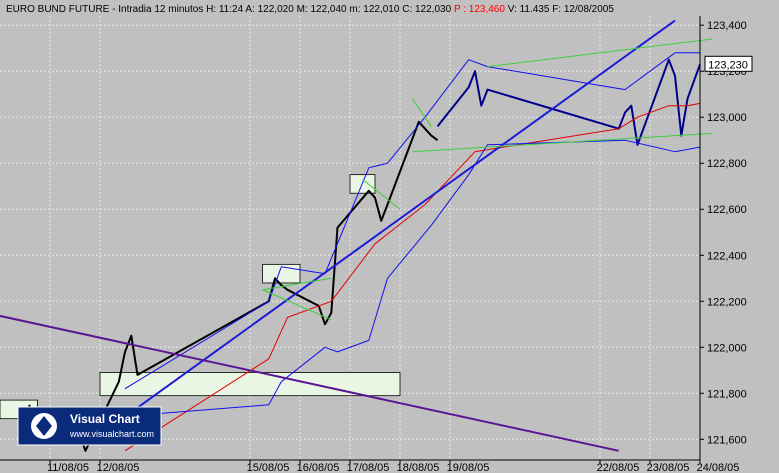  Describe the element at coordinates (727, 394) in the screenshot. I see `y-tick-label: 121,800` at that location.